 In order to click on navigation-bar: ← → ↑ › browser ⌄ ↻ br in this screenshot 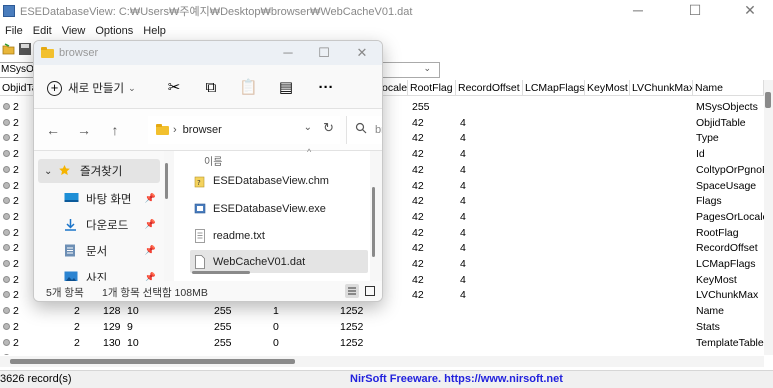, I will do `click(208, 130)`.